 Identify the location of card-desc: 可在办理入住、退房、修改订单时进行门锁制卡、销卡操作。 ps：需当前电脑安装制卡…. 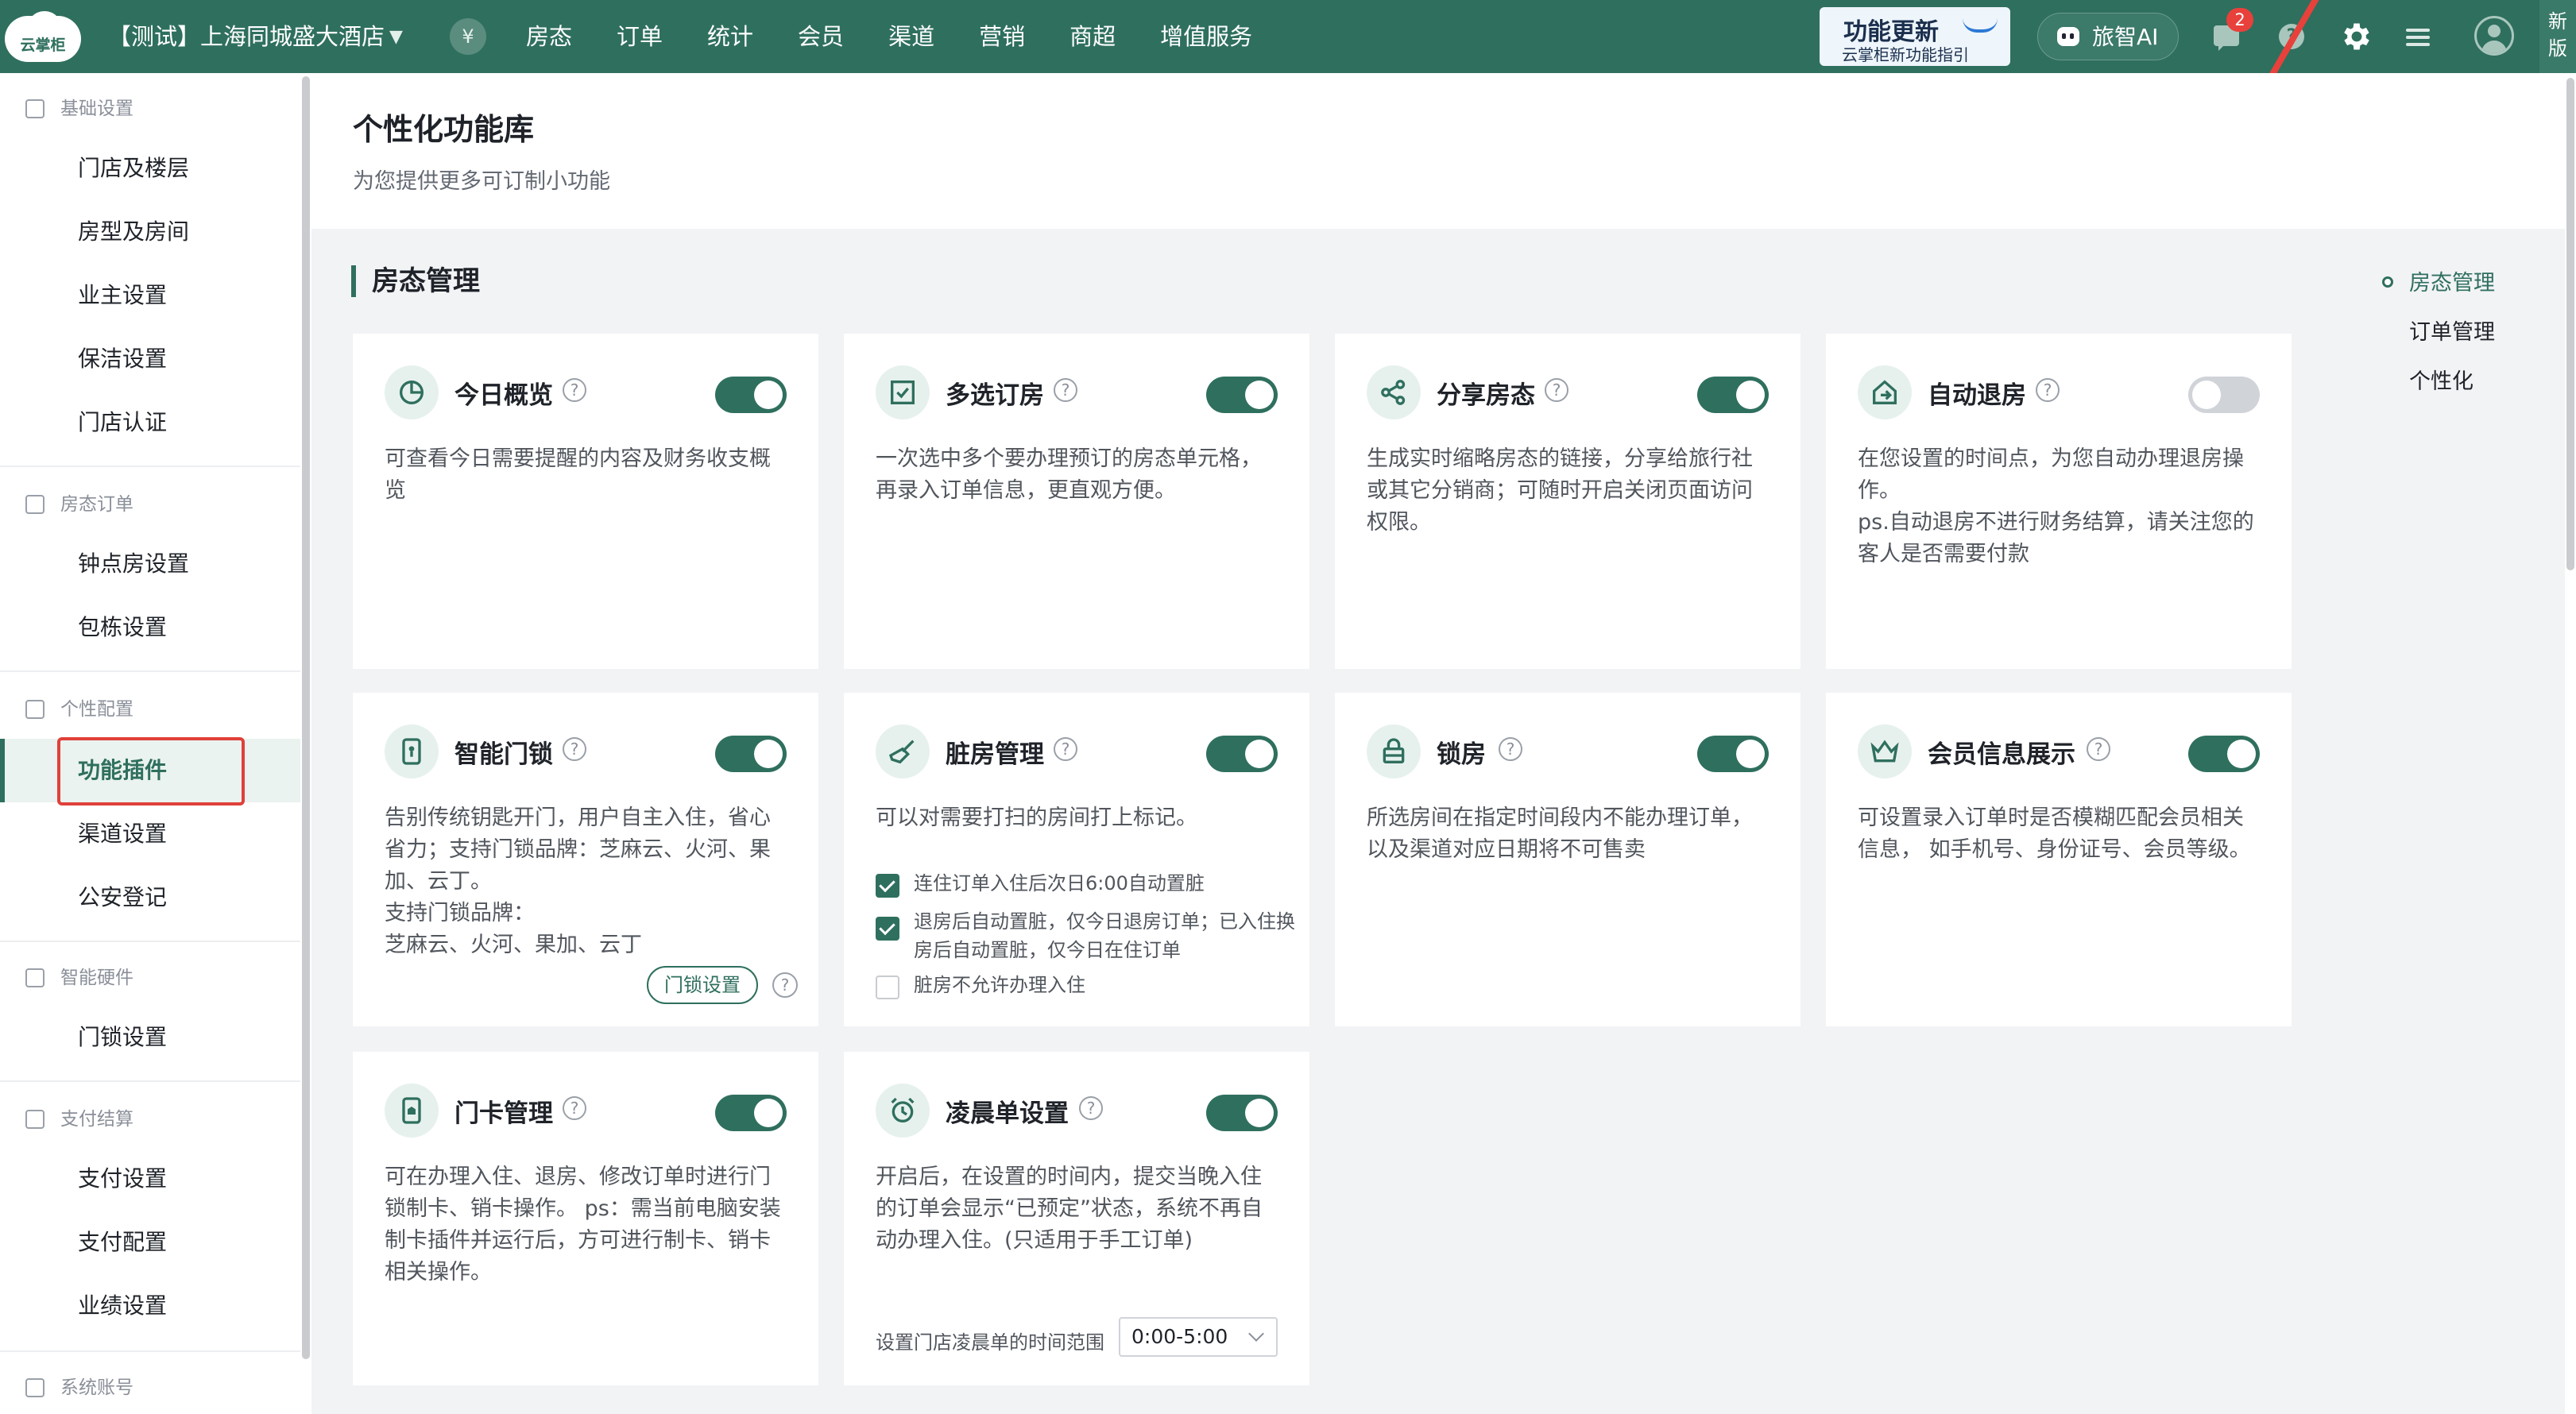
(583, 1225).